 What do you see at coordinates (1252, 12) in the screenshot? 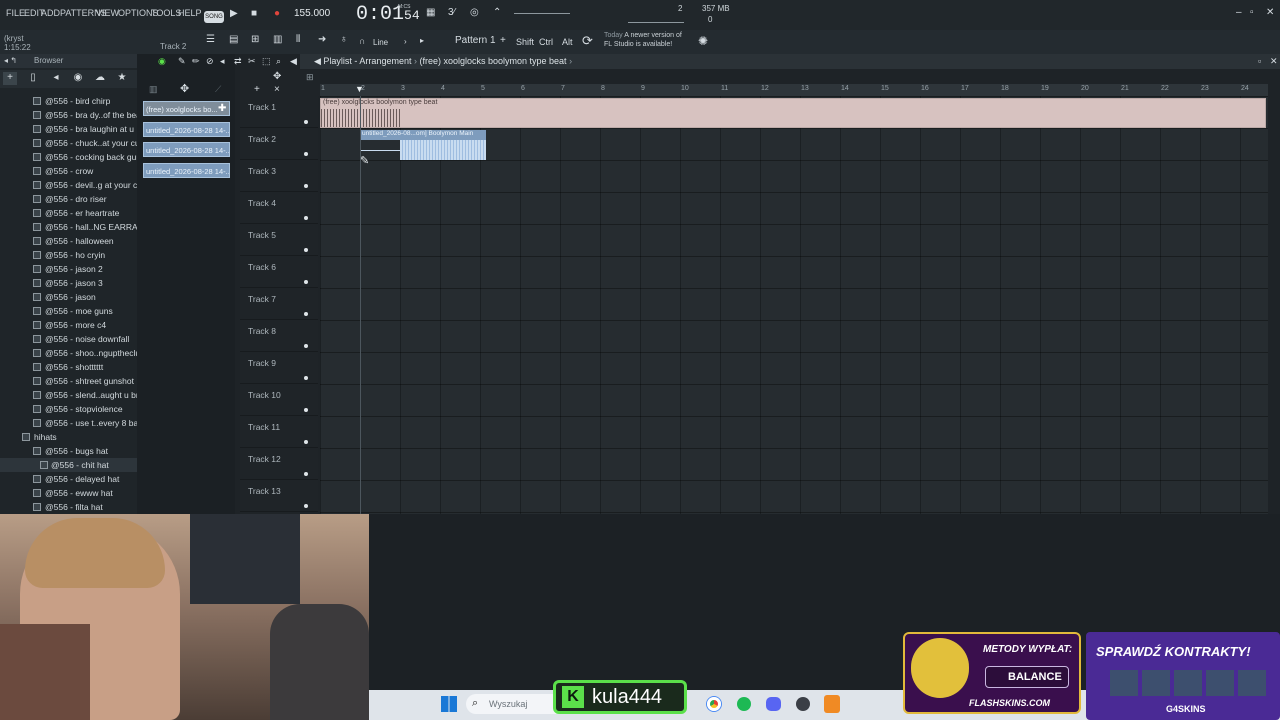
I see `maximize-icon: ▫` at bounding box center [1252, 12].